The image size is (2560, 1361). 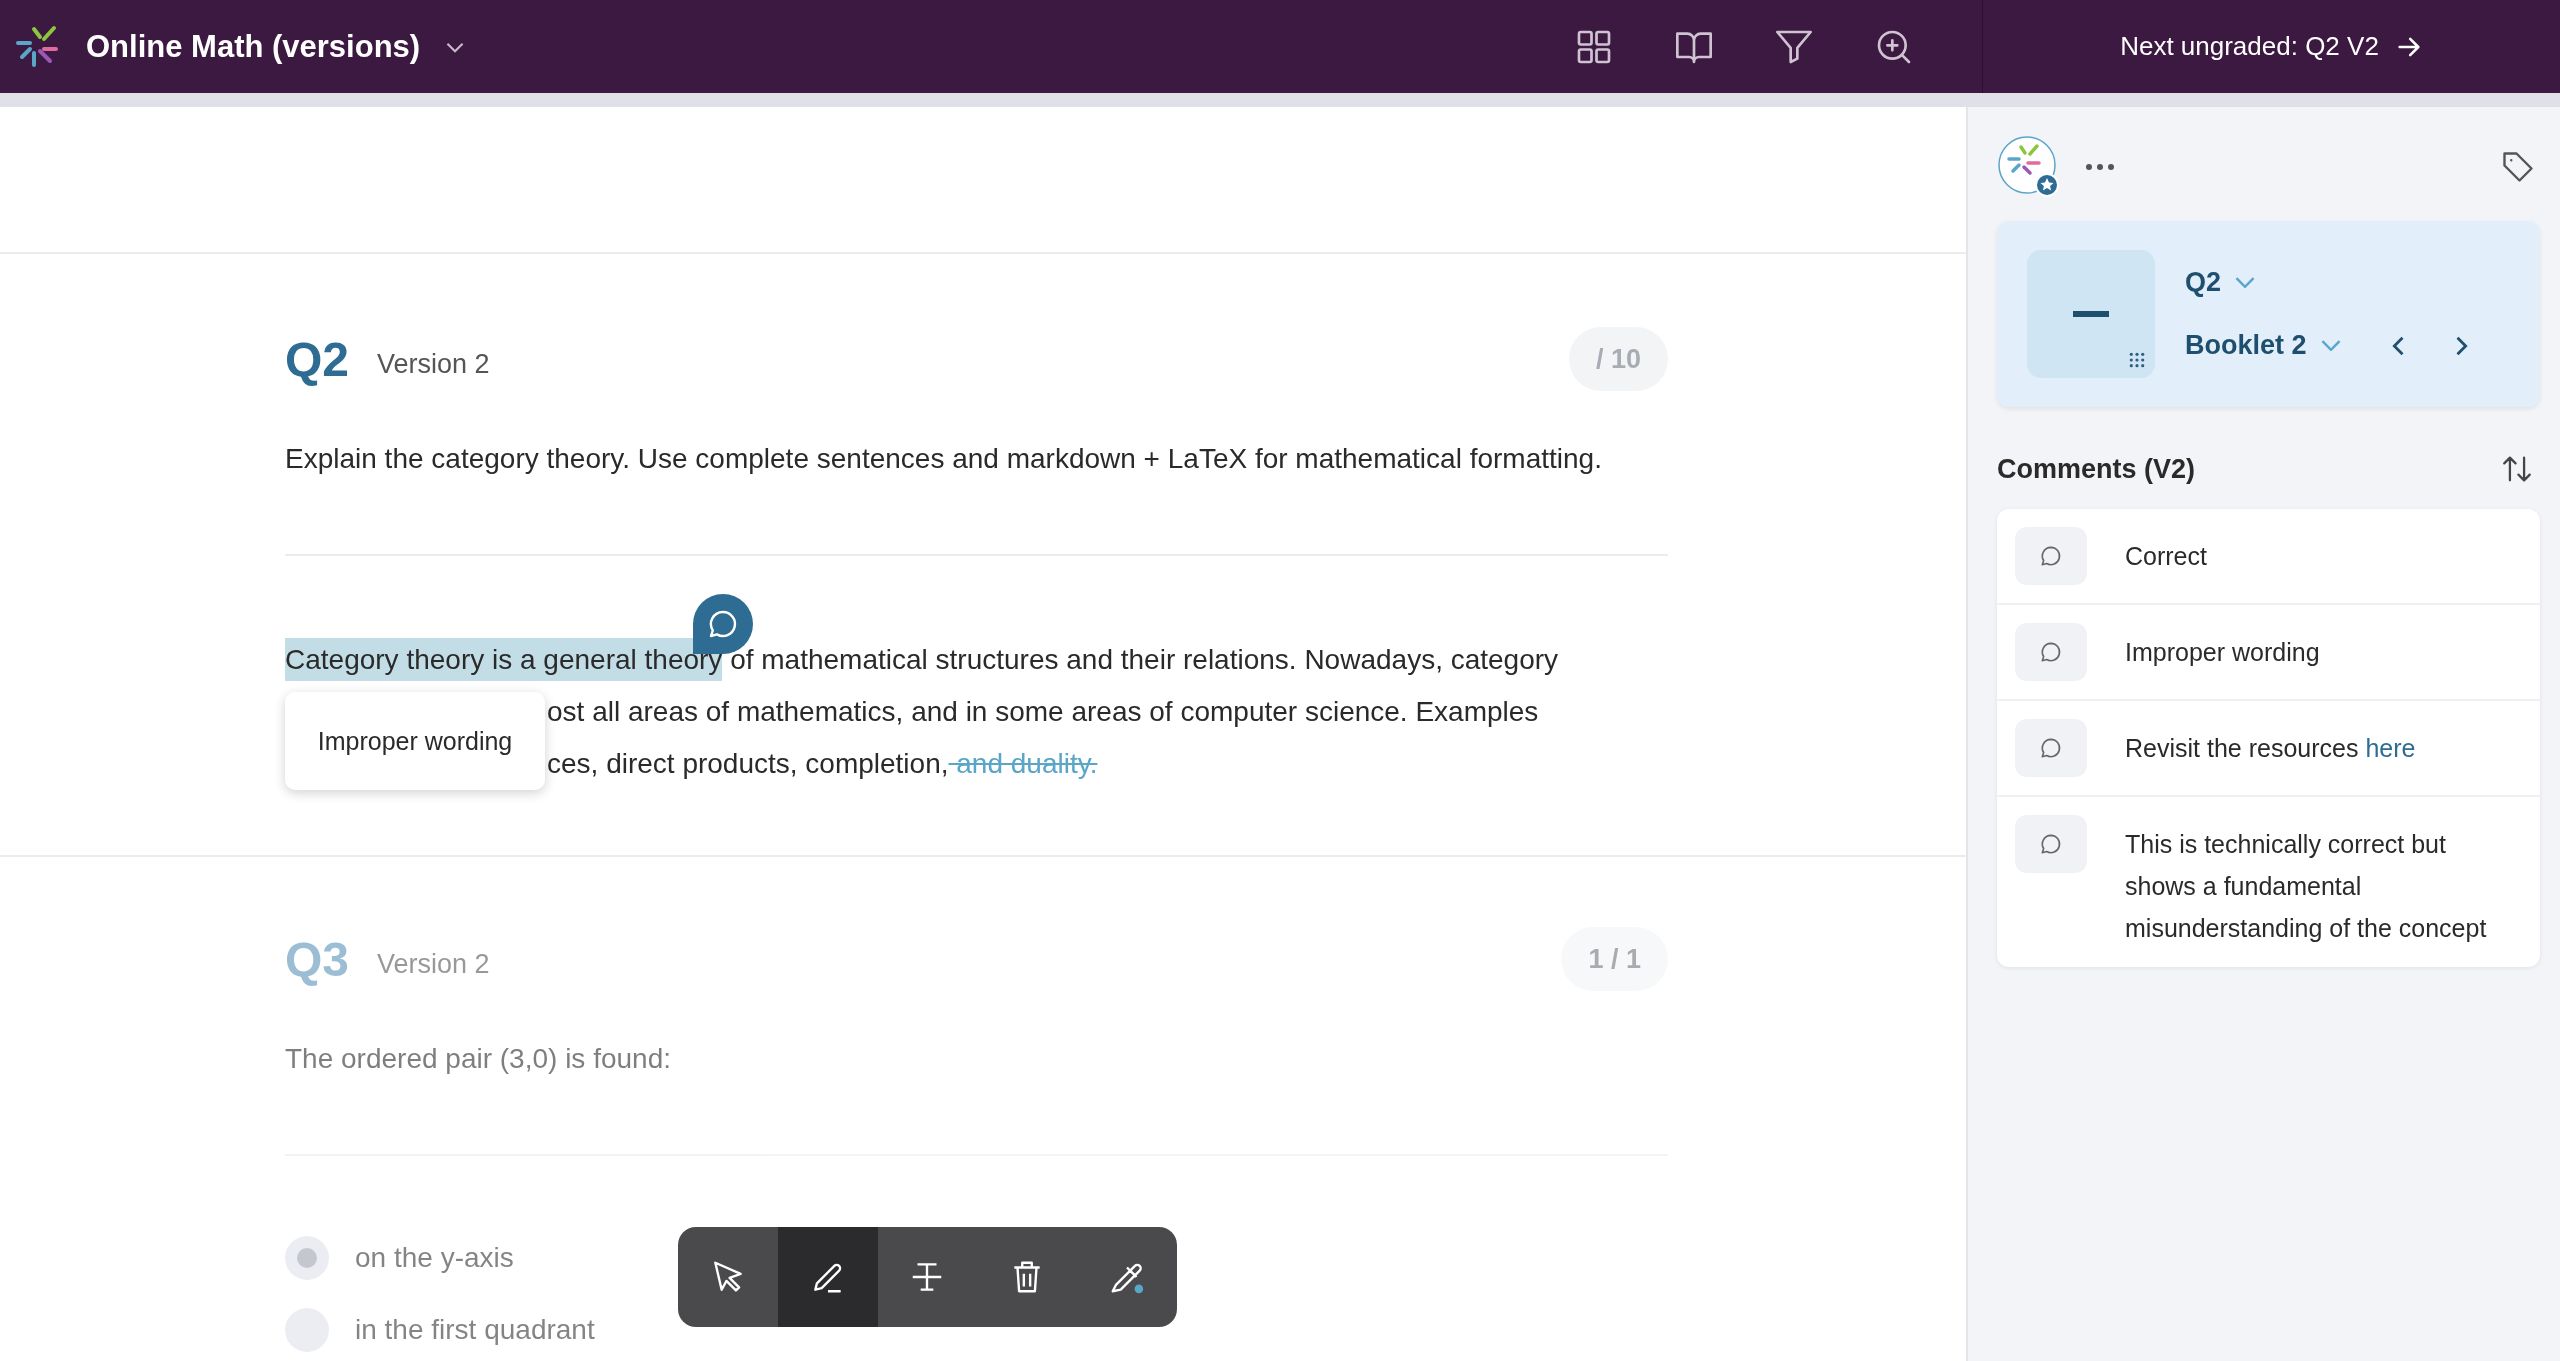 I want to click on pen-tool-button, so click(x=827, y=1277).